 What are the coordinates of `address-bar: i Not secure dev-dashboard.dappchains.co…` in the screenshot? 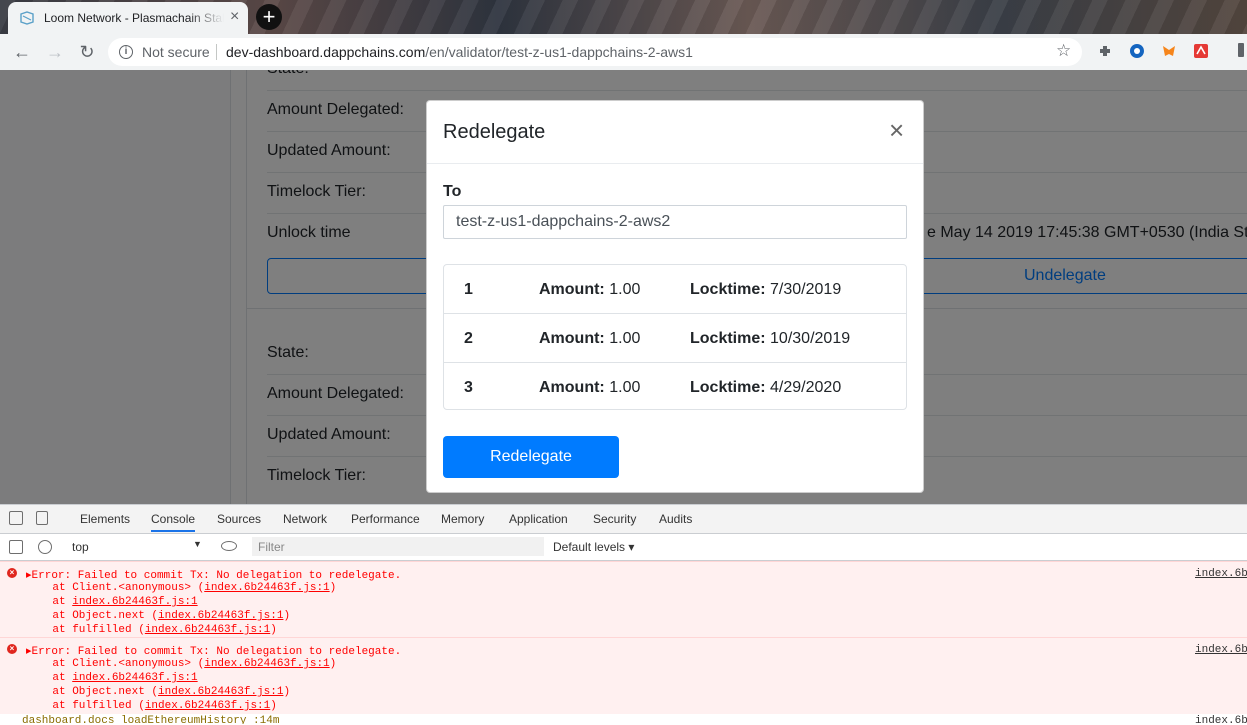 It's located at (595, 52).